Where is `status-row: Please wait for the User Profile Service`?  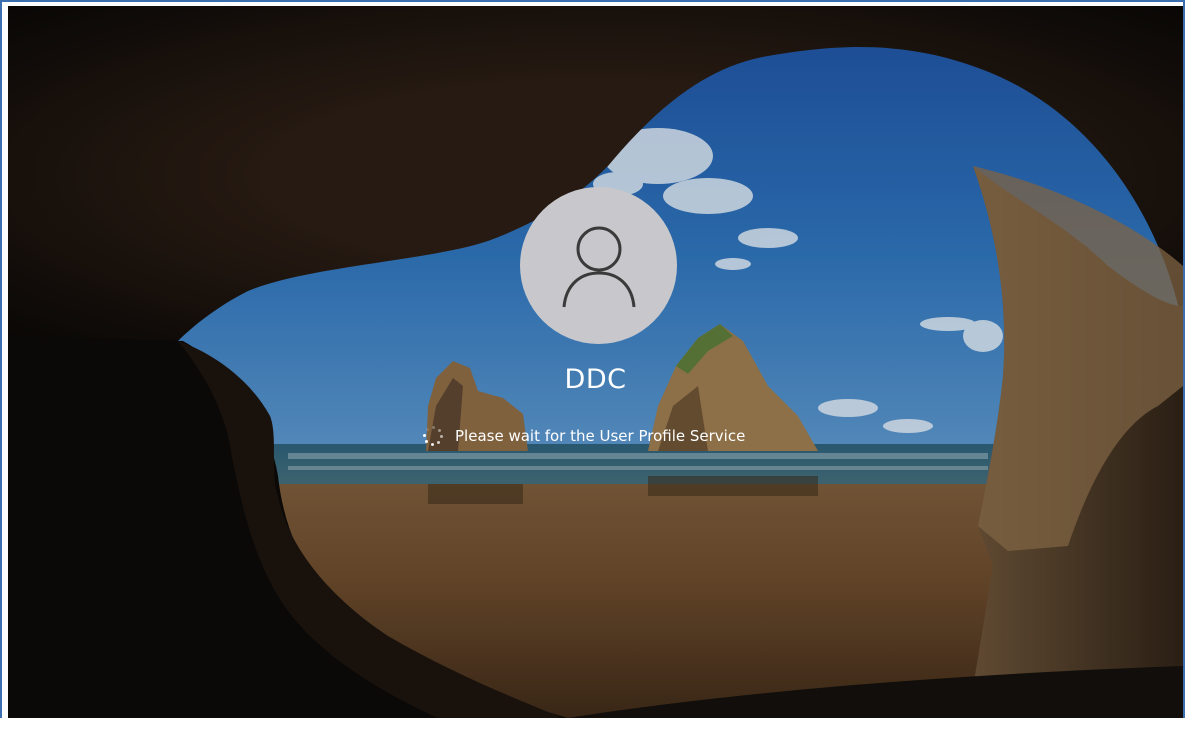 status-row: Please wait for the User Profile Service is located at coordinates (584, 436).